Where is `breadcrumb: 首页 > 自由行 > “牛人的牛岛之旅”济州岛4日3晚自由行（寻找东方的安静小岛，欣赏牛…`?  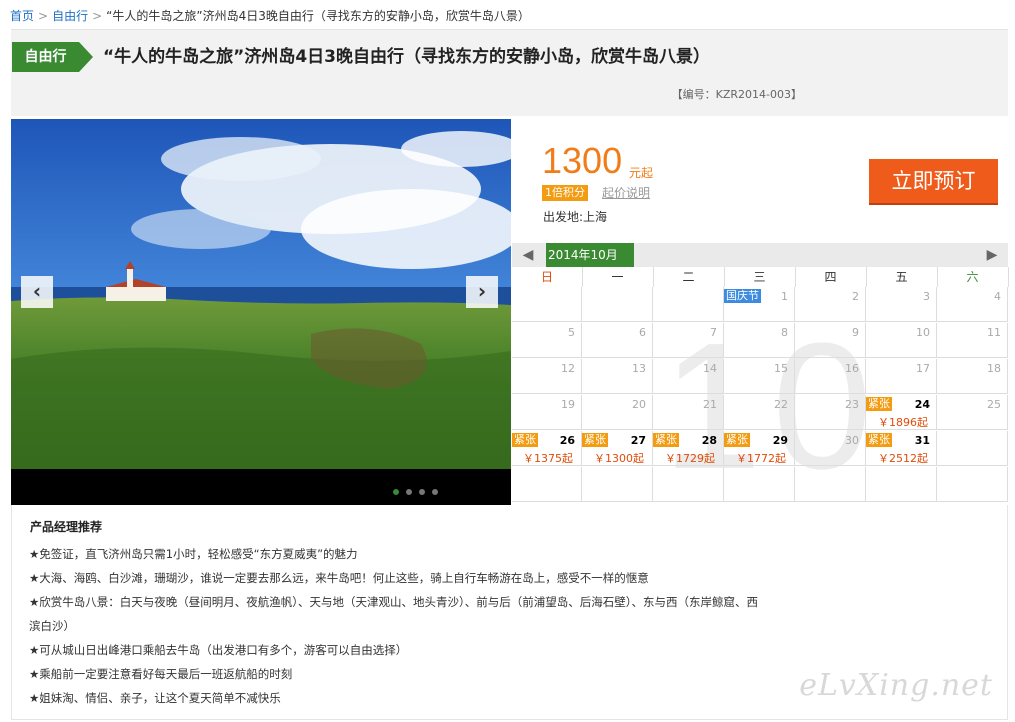 breadcrumb: 首页 > 自由行 > “牛人的牛岛之旅”济州岛4日3晚自由行（寻找东方的安静小岛，欣赏牛… is located at coordinates (270, 16).